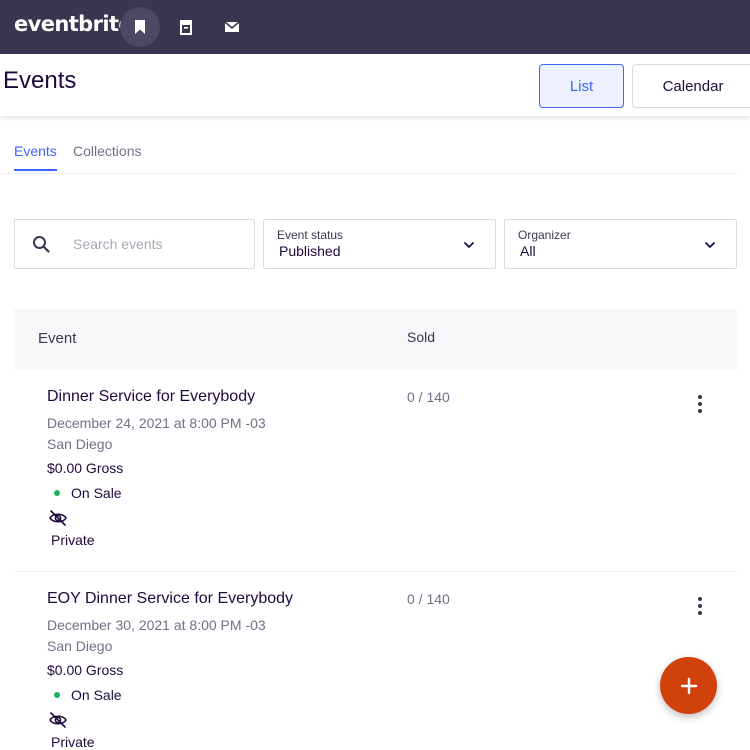  I want to click on search-box, so click(134, 244).